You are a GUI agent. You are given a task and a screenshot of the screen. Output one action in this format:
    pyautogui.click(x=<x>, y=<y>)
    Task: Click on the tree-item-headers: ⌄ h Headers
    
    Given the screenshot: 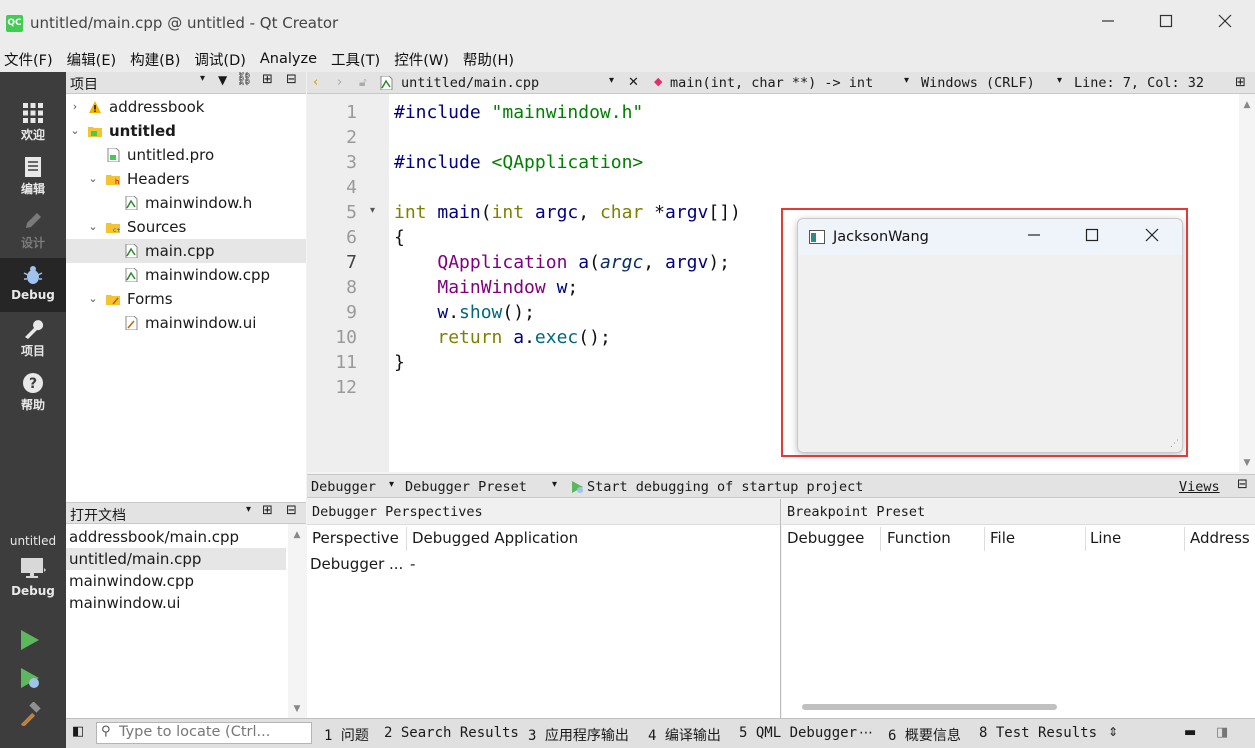 What is the action you would take?
    pyautogui.click(x=186, y=179)
    